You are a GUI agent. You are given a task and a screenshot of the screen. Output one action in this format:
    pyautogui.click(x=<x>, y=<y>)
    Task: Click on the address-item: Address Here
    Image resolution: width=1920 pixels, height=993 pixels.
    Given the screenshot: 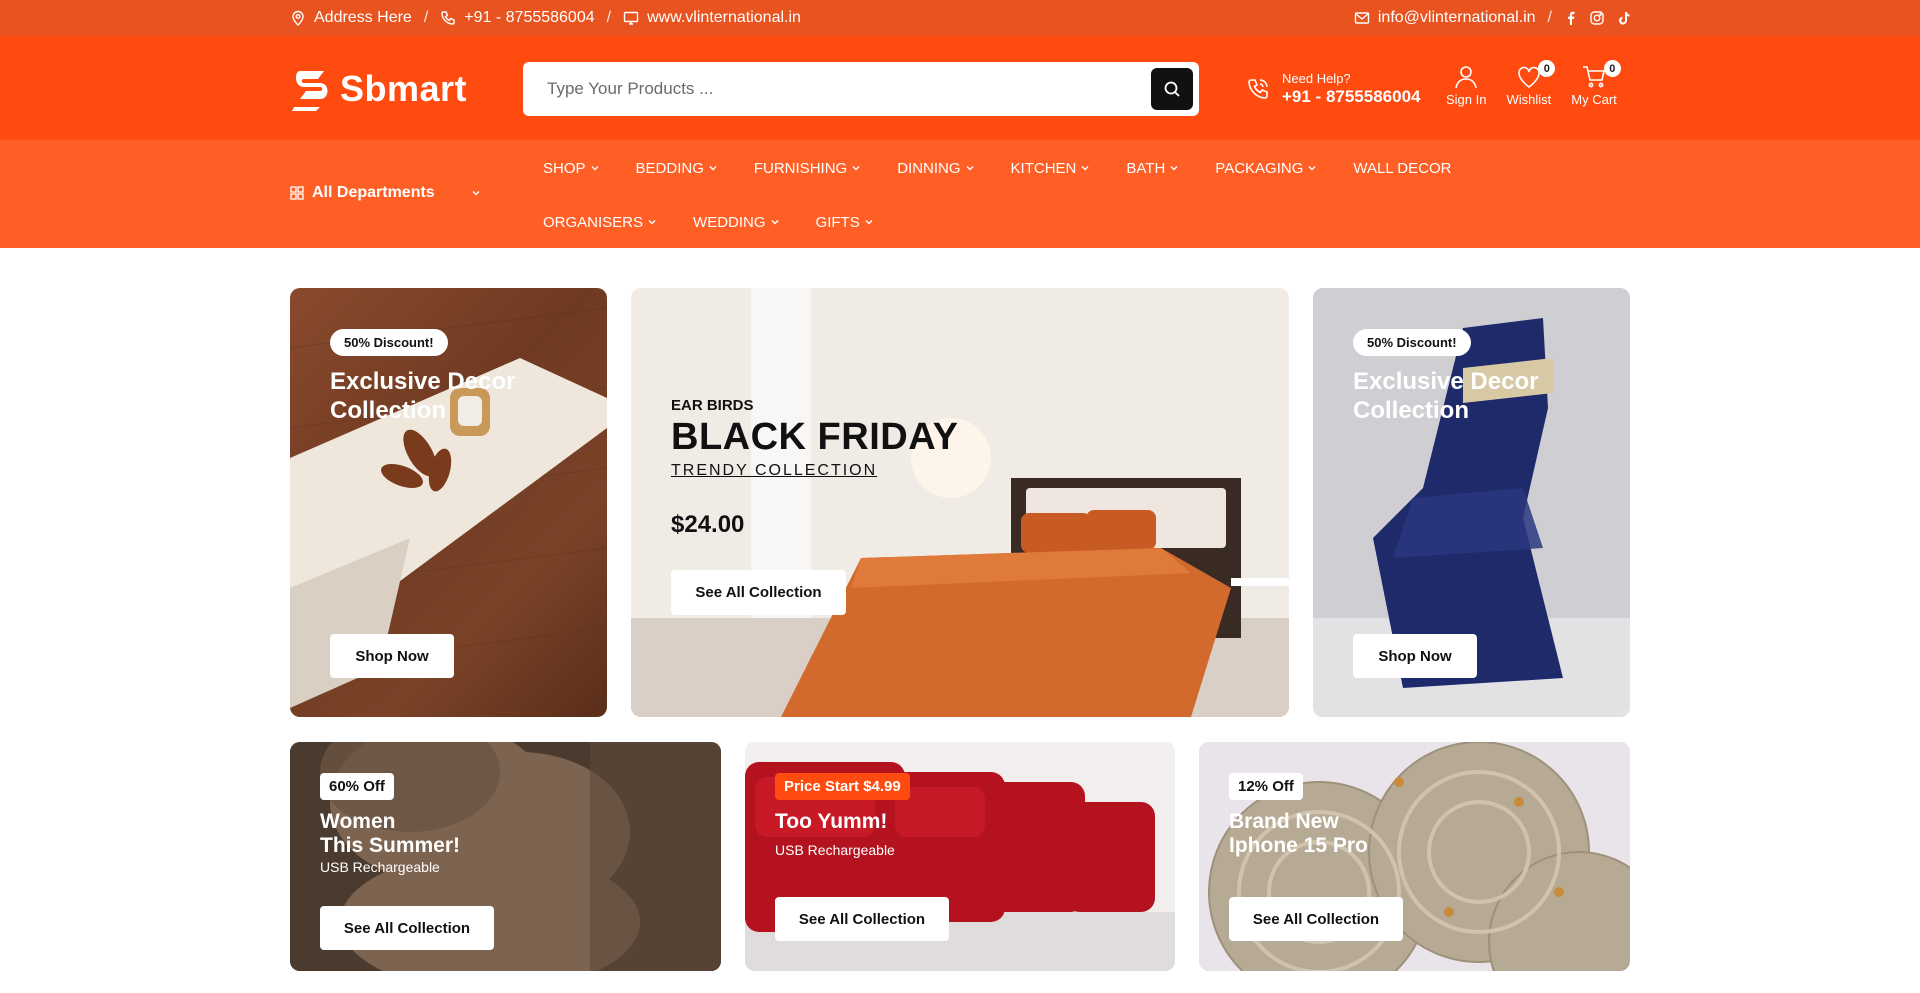 What is the action you would take?
    pyautogui.click(x=351, y=18)
    